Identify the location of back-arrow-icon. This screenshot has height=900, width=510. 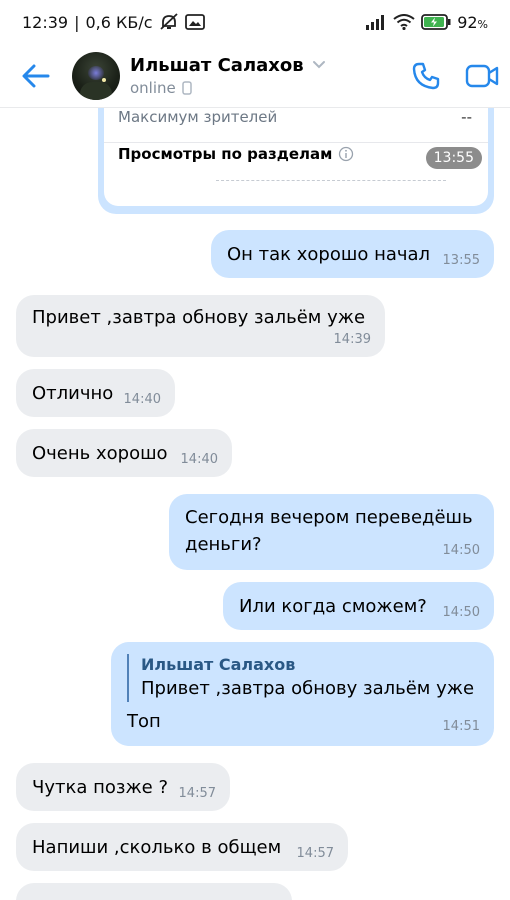
(36, 75).